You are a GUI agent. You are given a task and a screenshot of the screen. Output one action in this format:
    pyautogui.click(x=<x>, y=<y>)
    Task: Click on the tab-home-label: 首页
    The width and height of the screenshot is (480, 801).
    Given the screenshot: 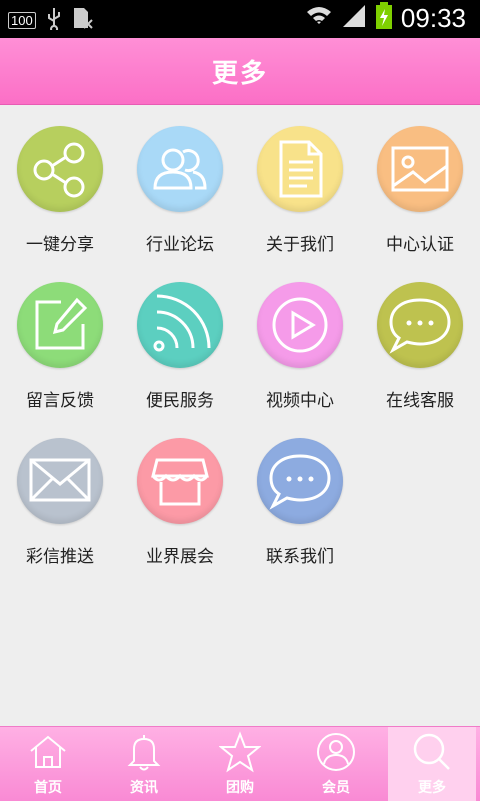 What is the action you would take?
    pyautogui.click(x=48, y=788)
    